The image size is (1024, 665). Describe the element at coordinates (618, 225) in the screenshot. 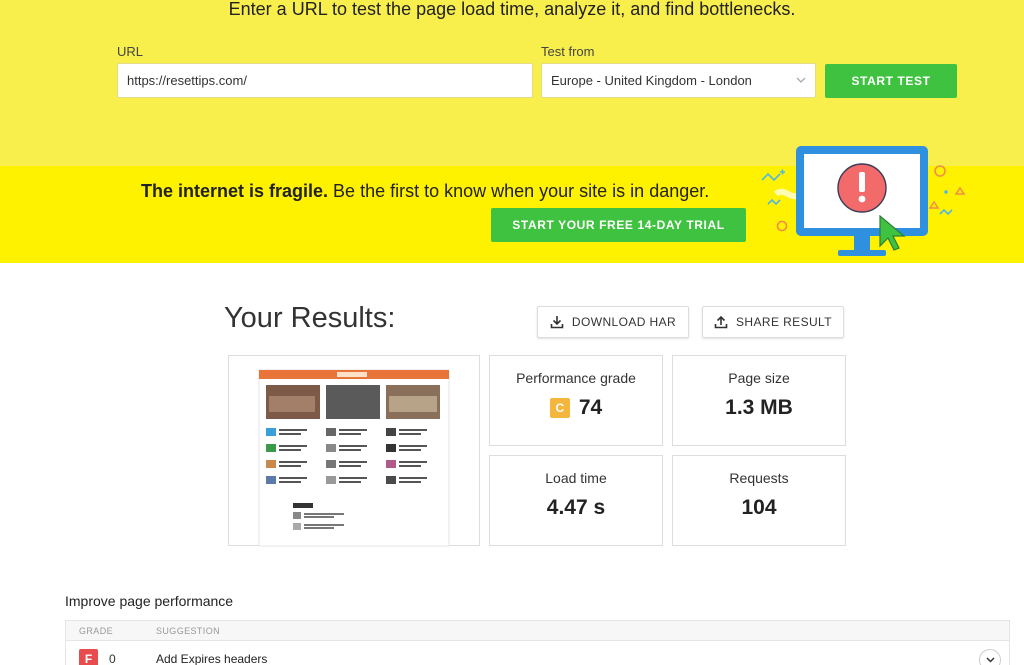

I see `free-trial-button: START YOUR FREE 14-DAY TRIAL` at that location.